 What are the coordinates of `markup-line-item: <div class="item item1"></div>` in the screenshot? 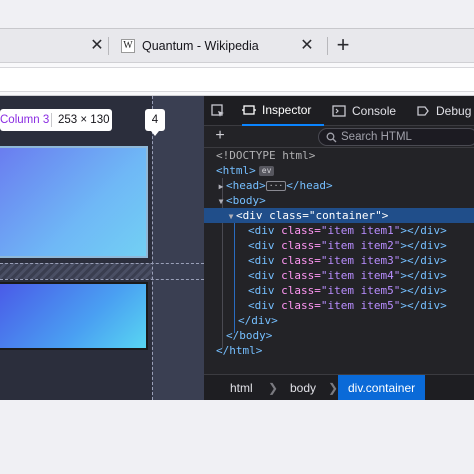 It's located at (339, 230).